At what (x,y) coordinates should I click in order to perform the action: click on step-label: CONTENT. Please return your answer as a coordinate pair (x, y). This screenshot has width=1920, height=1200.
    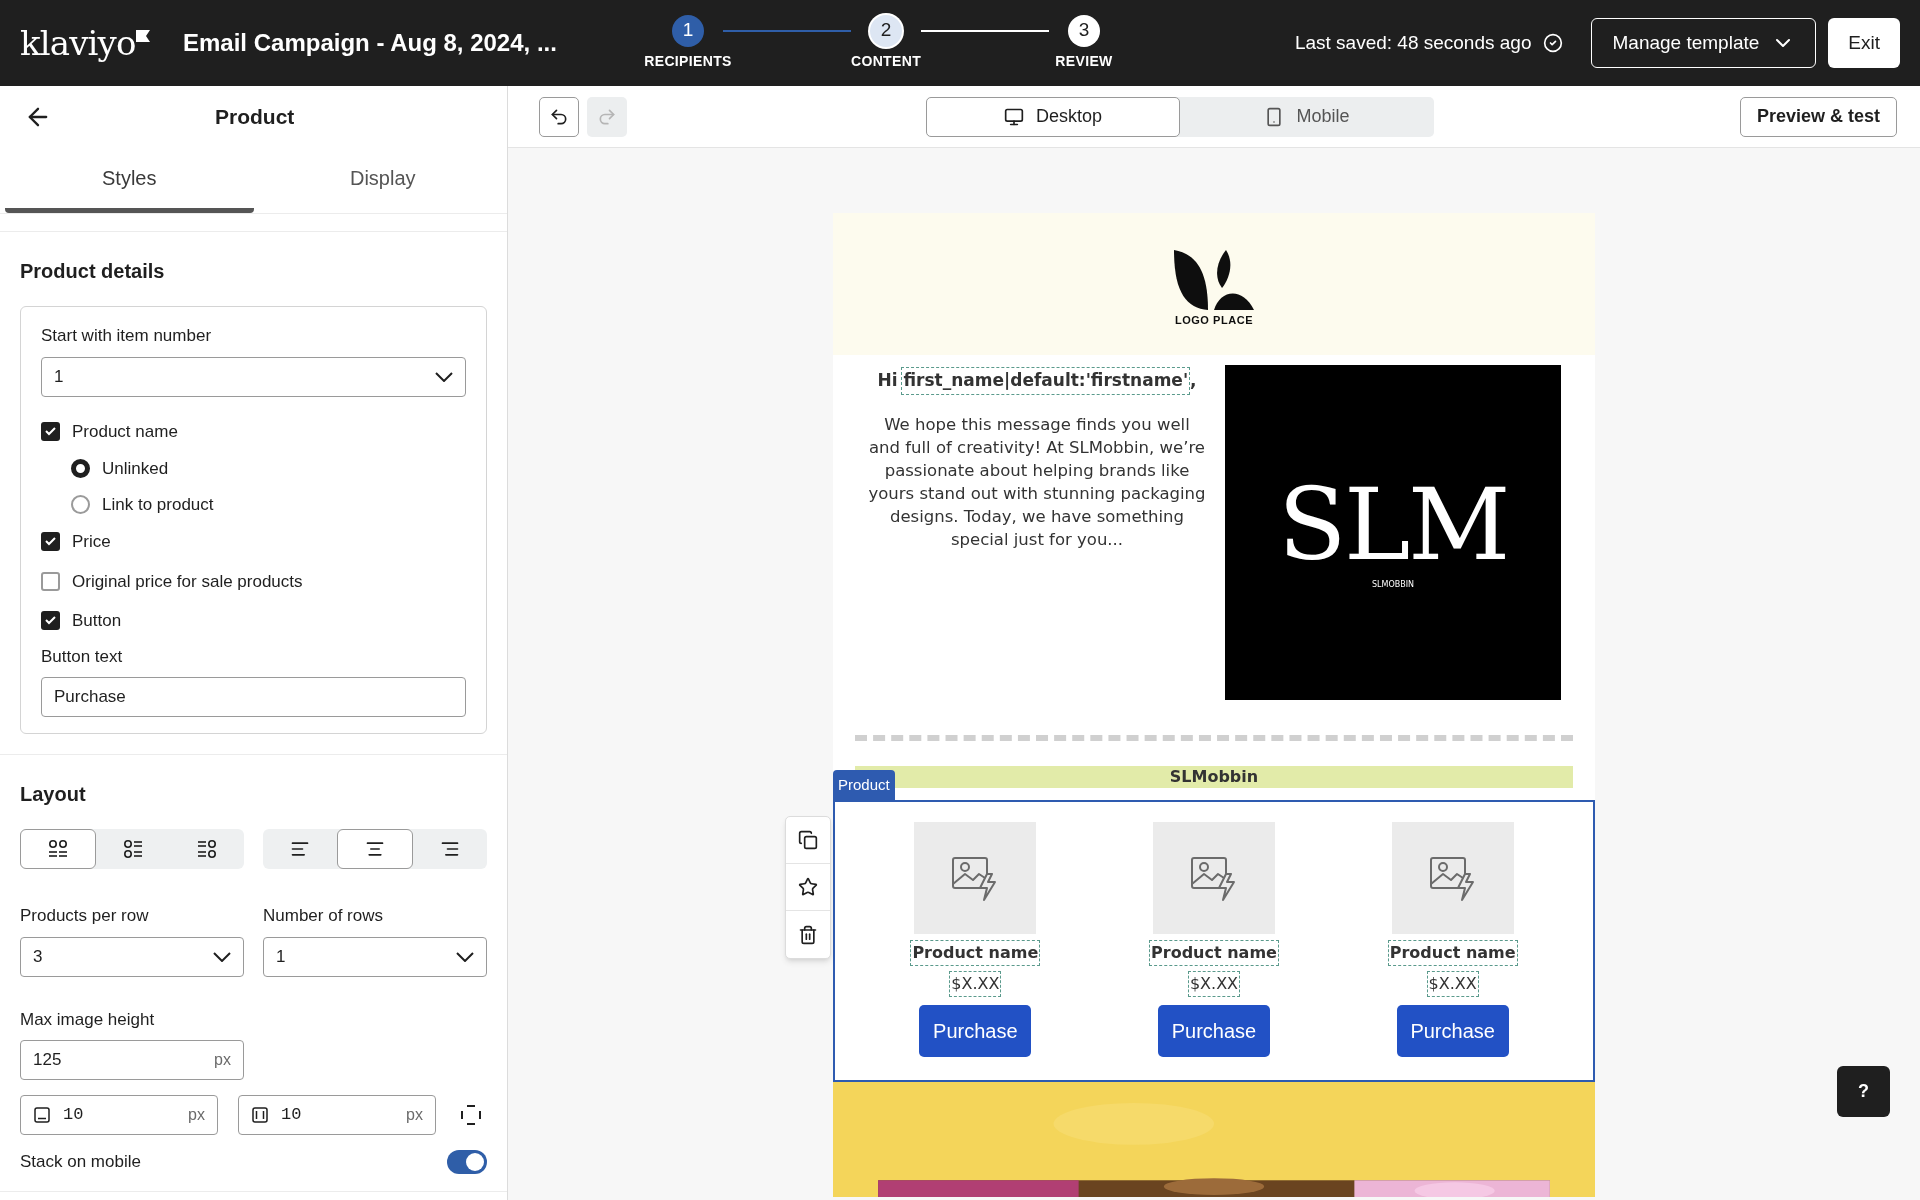
    Looking at the image, I should click on (886, 61).